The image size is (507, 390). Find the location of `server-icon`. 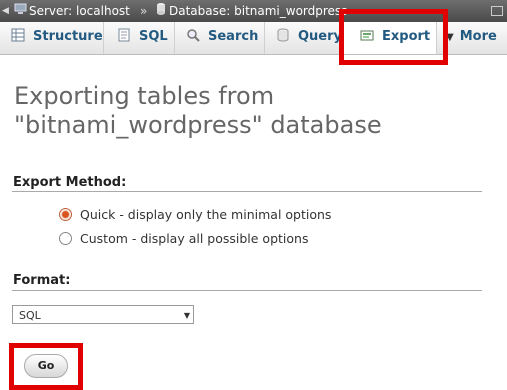

server-icon is located at coordinates (20, 11).